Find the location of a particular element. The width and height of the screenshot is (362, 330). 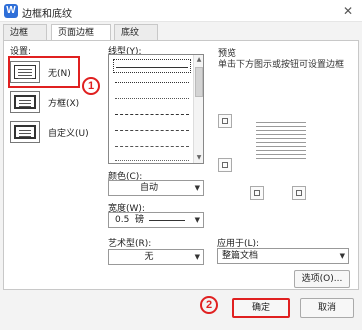

bottom-border-icon is located at coordinates (225, 165).